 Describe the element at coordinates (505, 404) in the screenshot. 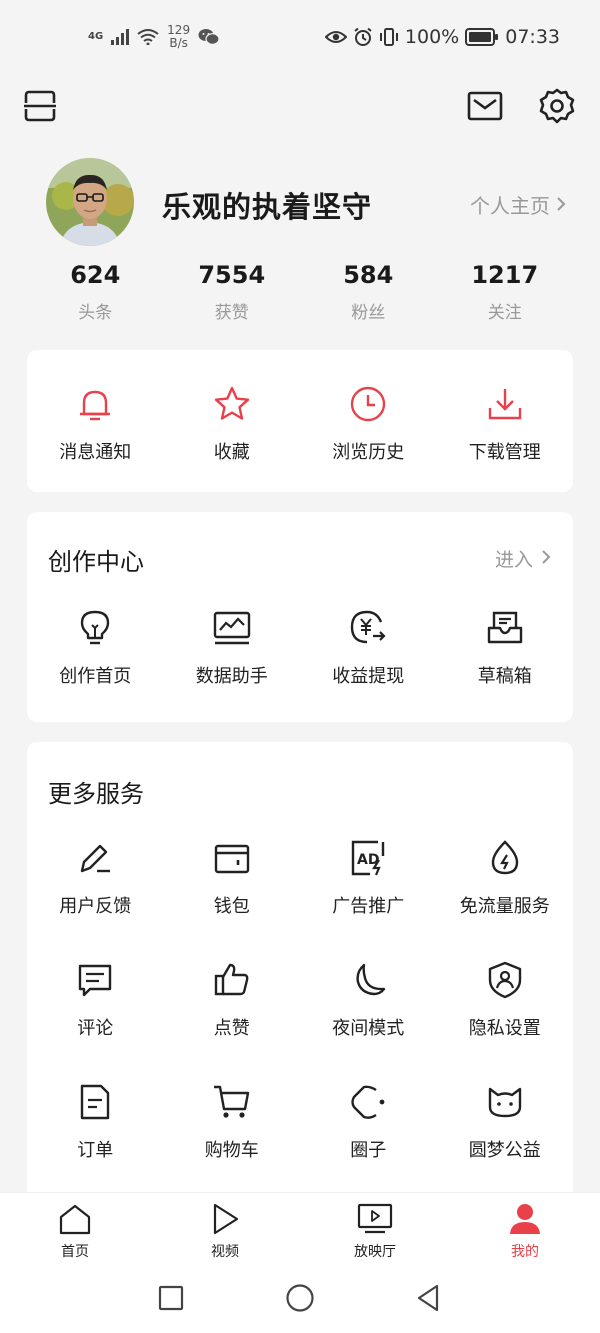

I see `download-icon` at that location.